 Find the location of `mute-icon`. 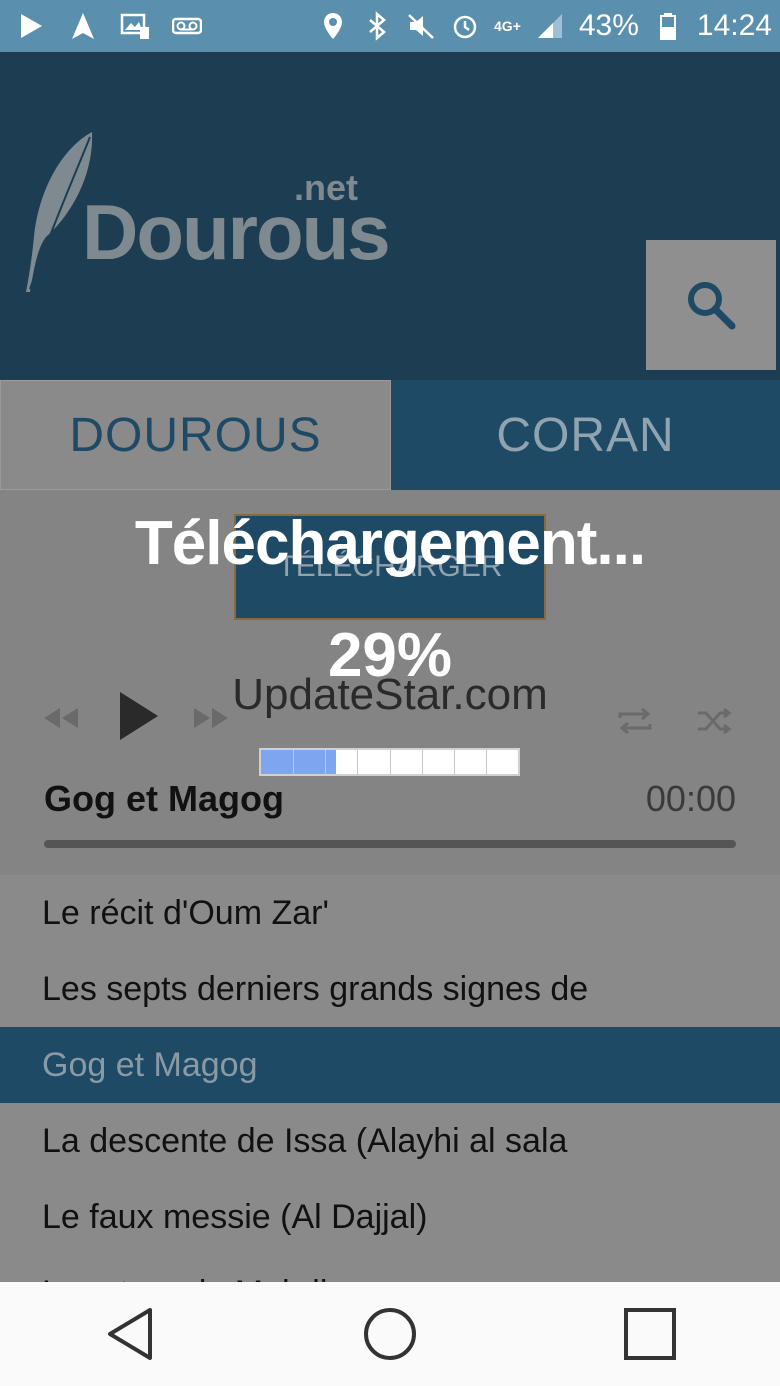

mute-icon is located at coordinates (421, 26).